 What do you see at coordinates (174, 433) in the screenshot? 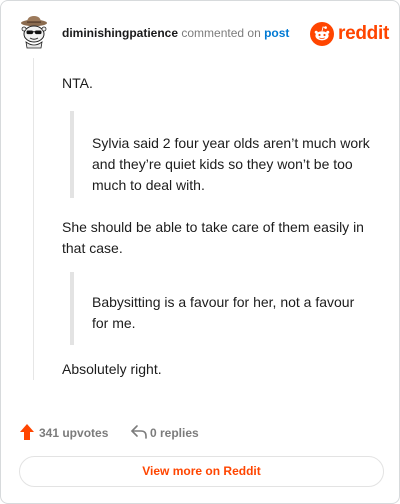
I see `reply-count: 0 replies` at bounding box center [174, 433].